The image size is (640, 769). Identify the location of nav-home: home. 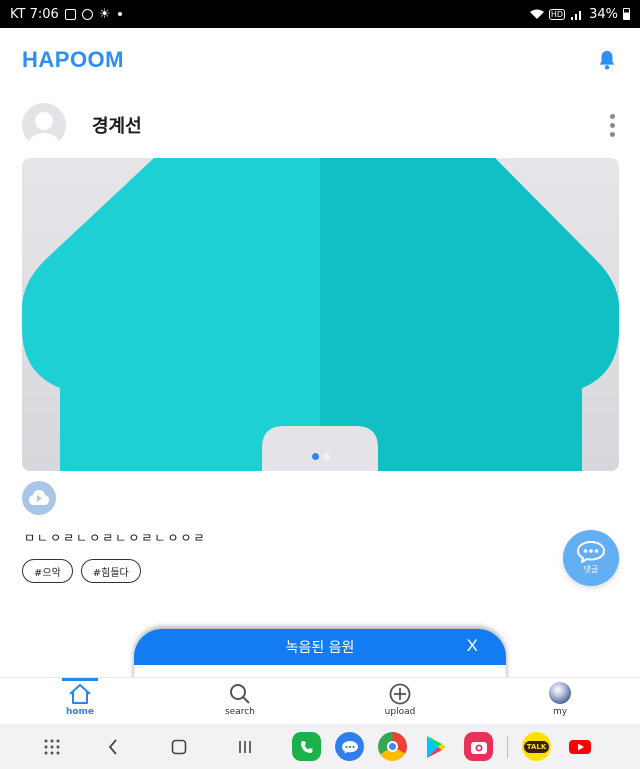
(80, 701).